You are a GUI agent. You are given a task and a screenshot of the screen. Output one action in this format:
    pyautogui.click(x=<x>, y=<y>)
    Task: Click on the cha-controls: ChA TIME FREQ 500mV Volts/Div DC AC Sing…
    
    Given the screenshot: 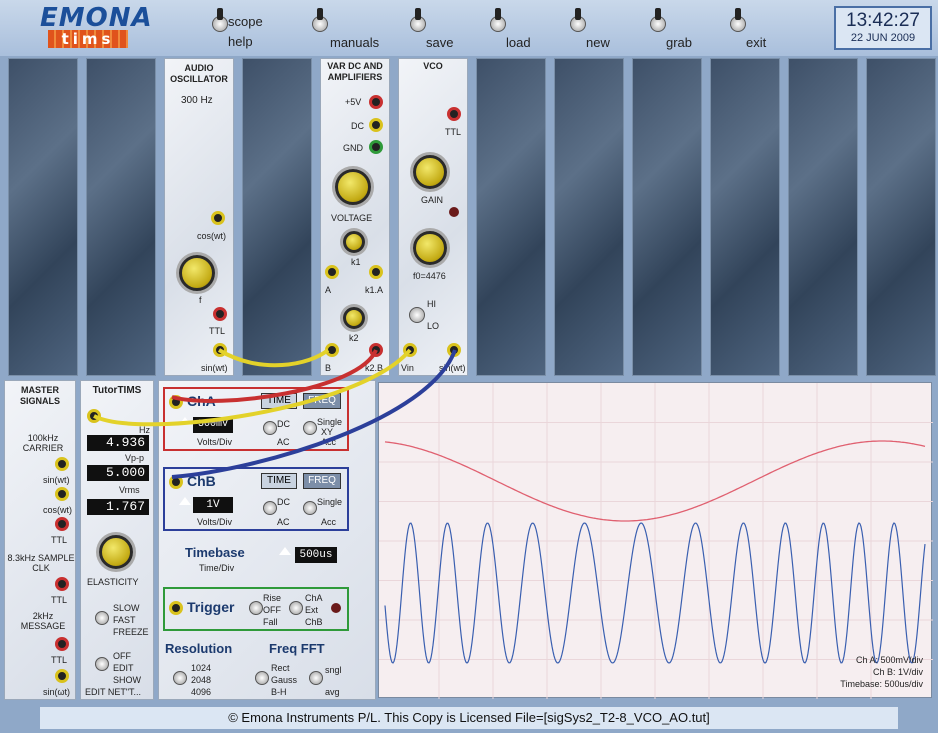 What is the action you would take?
    pyautogui.click(x=256, y=419)
    